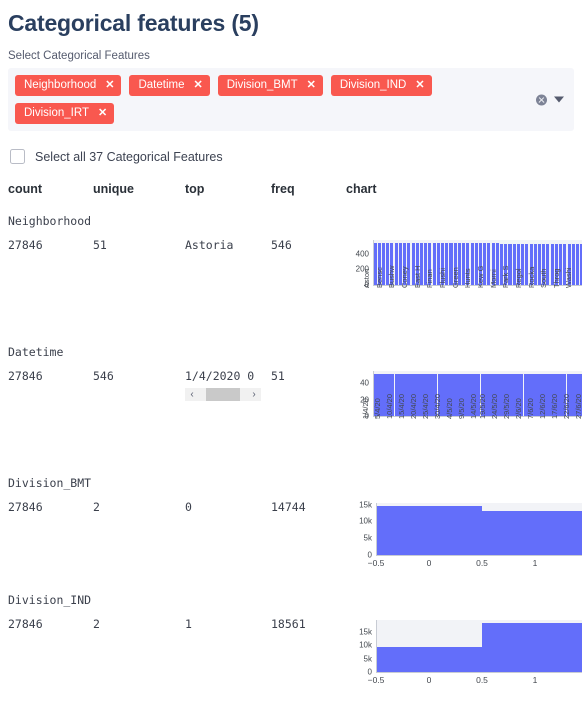  What do you see at coordinates (228, 384) in the screenshot?
I see `cell-top: 1/4/2020 0 ‹ ›` at bounding box center [228, 384].